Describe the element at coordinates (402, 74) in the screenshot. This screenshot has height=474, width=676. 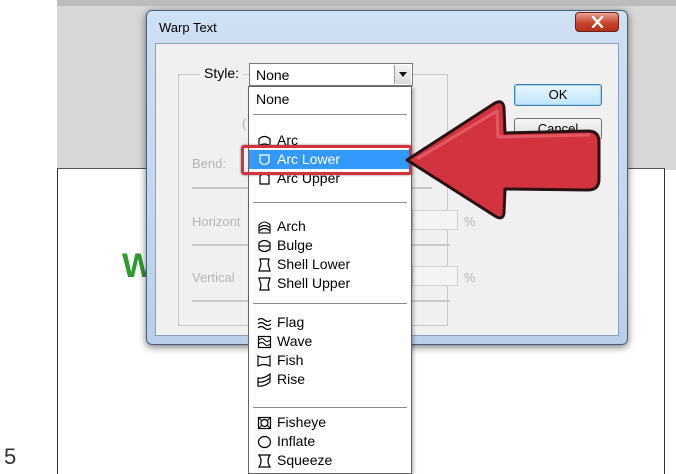
I see `chevron-down-icon` at that location.